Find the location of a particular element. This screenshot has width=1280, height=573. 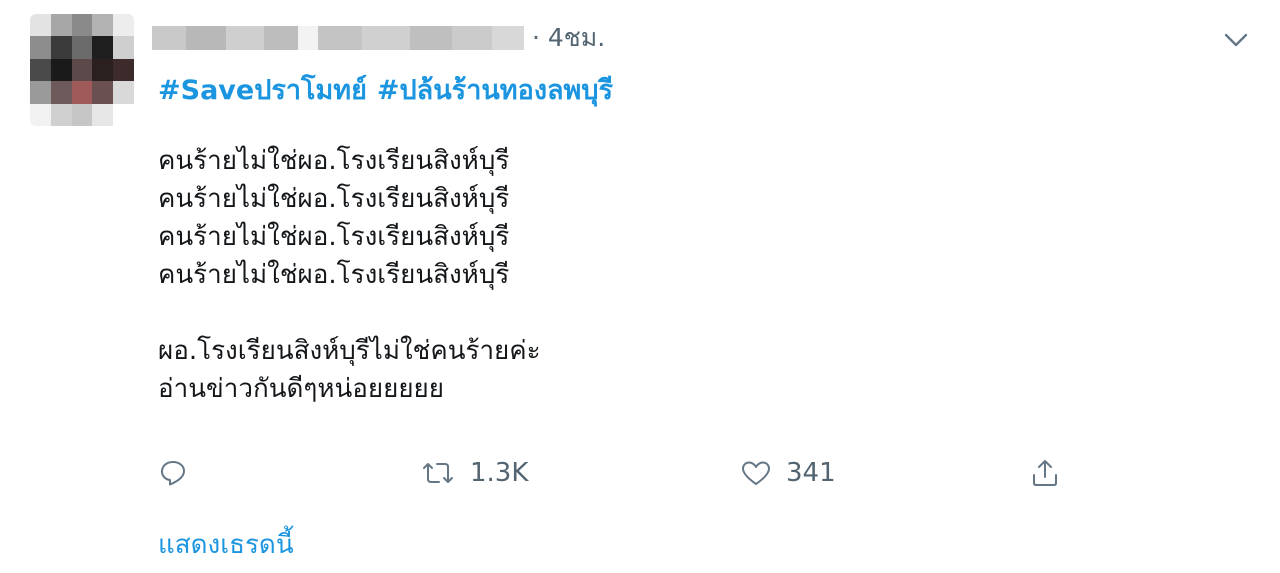

hashtag-line: #Saveปราโมทย์ #ปล้นร้านทองลพบุรี is located at coordinates (390, 89).